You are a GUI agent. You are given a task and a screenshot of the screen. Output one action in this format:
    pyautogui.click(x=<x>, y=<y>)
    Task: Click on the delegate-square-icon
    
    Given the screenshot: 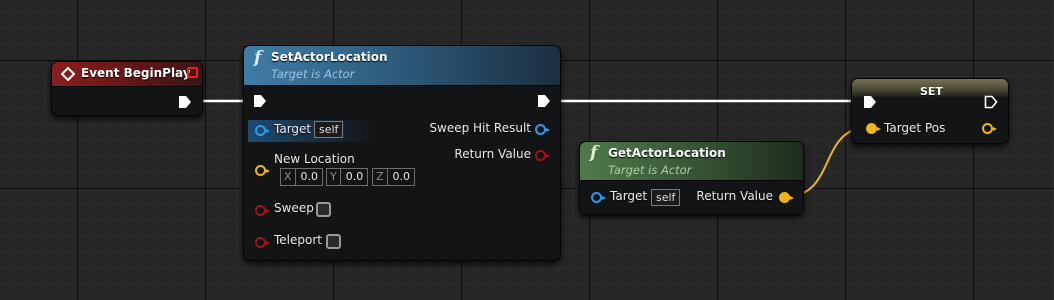 What is the action you would take?
    pyautogui.click(x=192, y=72)
    